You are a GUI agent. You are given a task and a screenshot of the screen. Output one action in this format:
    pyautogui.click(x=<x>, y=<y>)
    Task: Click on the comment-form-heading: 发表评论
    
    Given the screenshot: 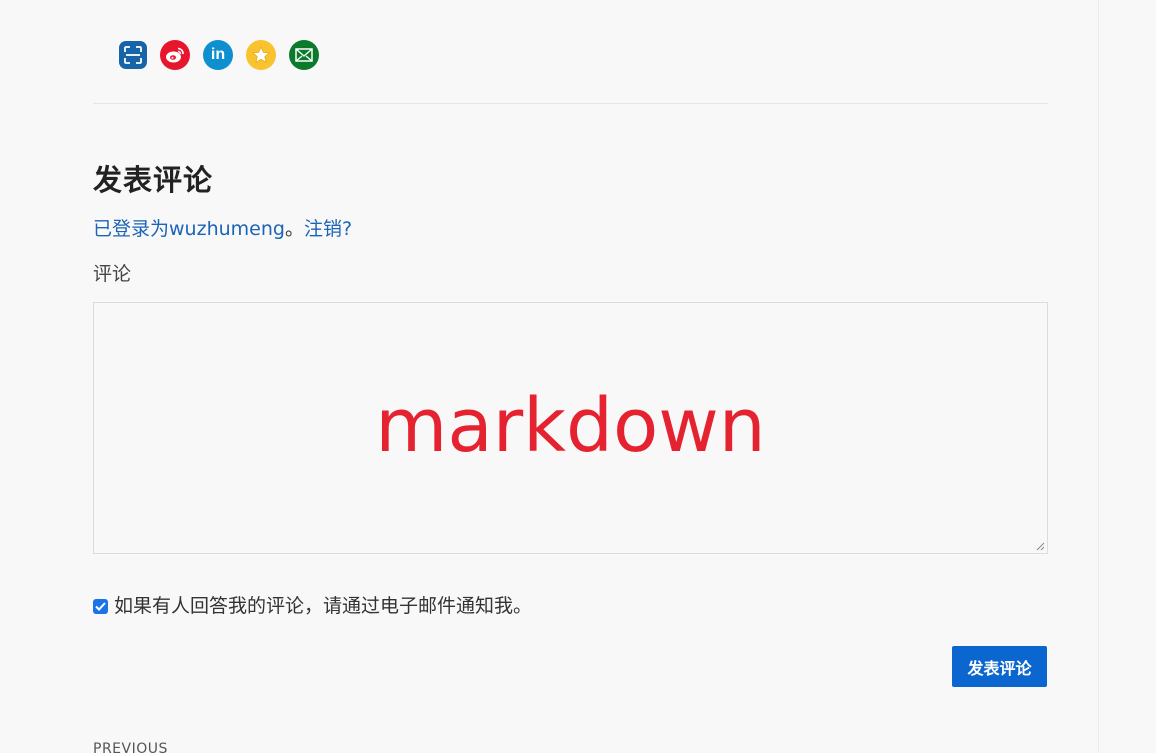 What is the action you would take?
    pyautogui.click(x=153, y=180)
    